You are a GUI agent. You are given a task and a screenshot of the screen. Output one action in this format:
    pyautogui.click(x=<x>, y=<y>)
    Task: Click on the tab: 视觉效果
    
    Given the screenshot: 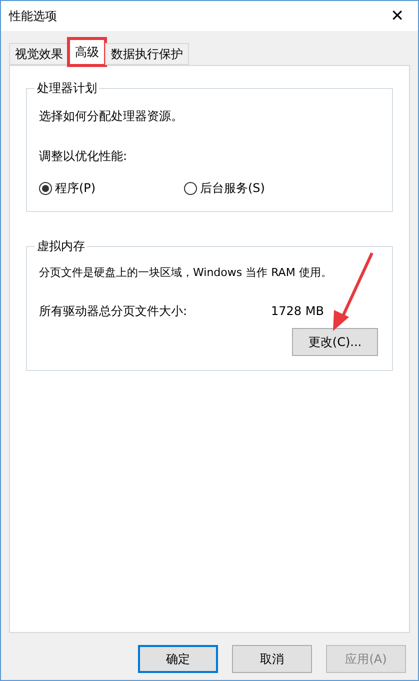 What is the action you would take?
    pyautogui.click(x=39, y=54)
    